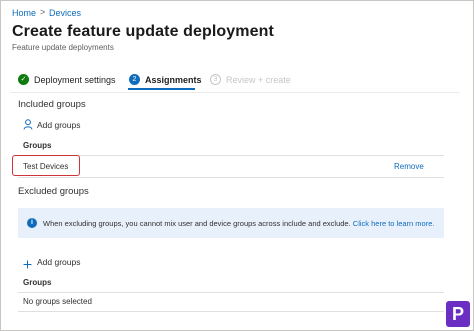 This screenshot has width=474, height=331. I want to click on info-icon: i, so click(32, 223).